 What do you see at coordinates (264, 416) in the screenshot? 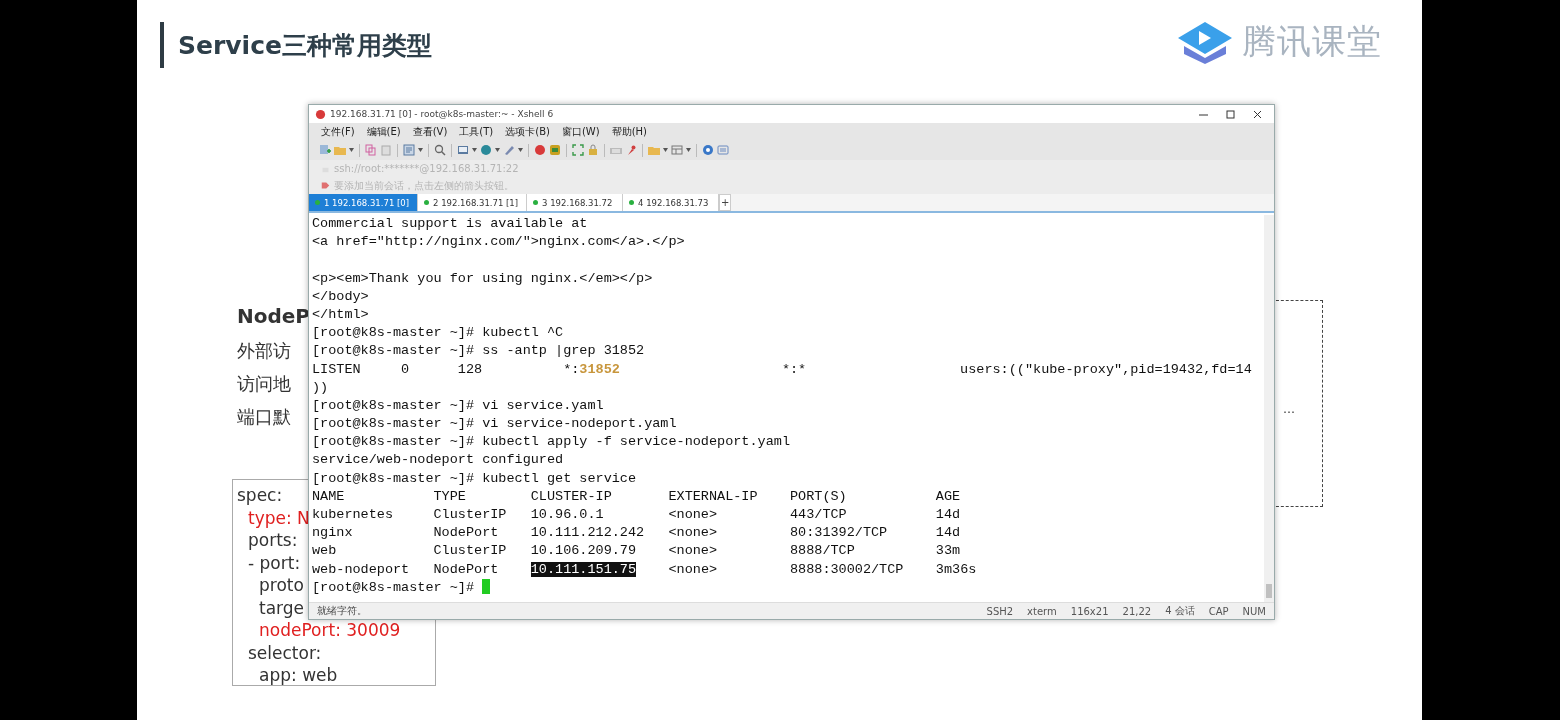
I see `bullet-text: 端口默` at bounding box center [264, 416].